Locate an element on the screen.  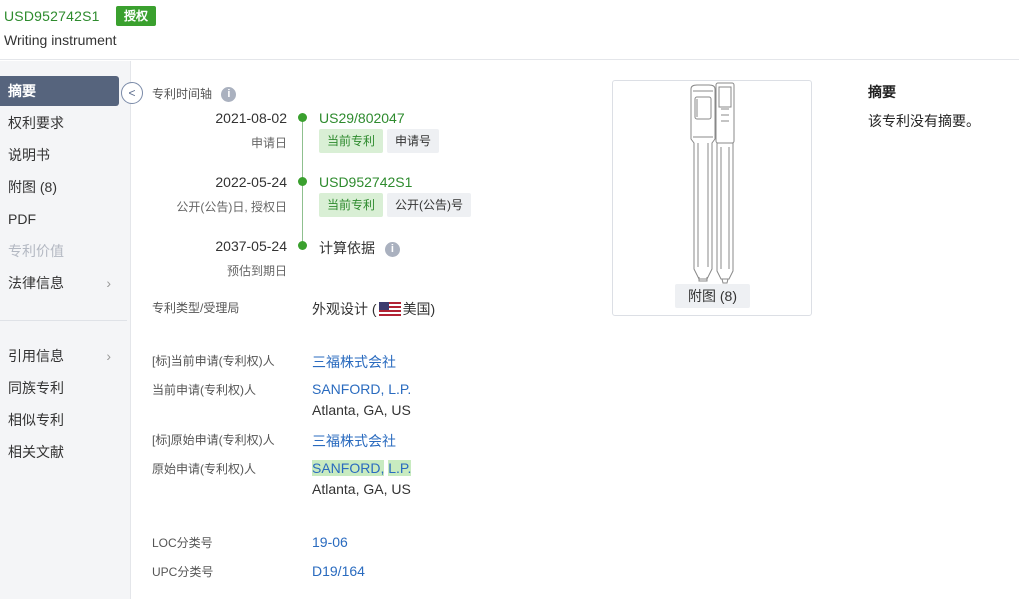
sidebar-item-citations: 引用信息 › is located at coordinates (59, 356).